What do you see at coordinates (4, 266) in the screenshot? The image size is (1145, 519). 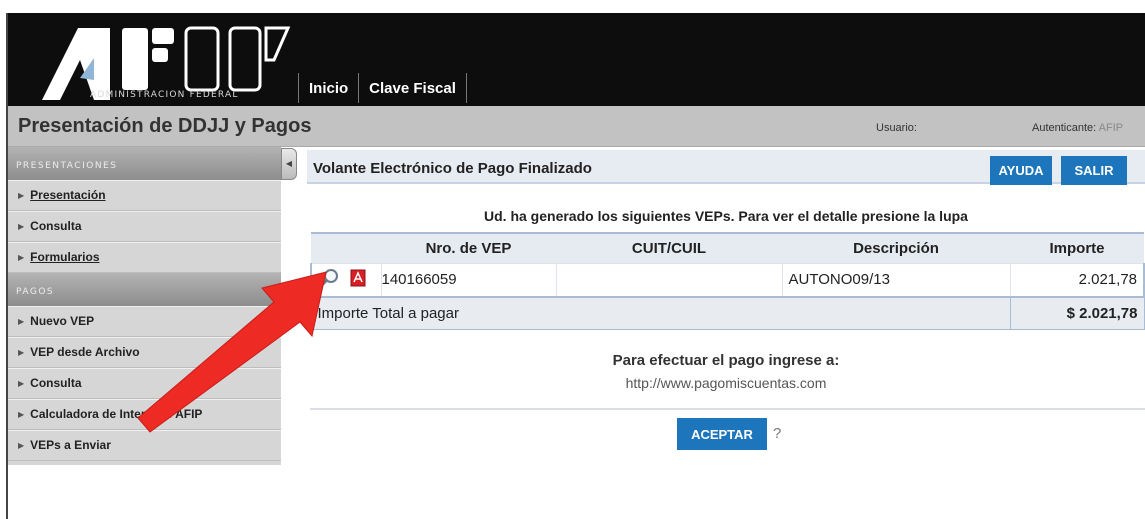 I see `left-window-edge` at bounding box center [4, 266].